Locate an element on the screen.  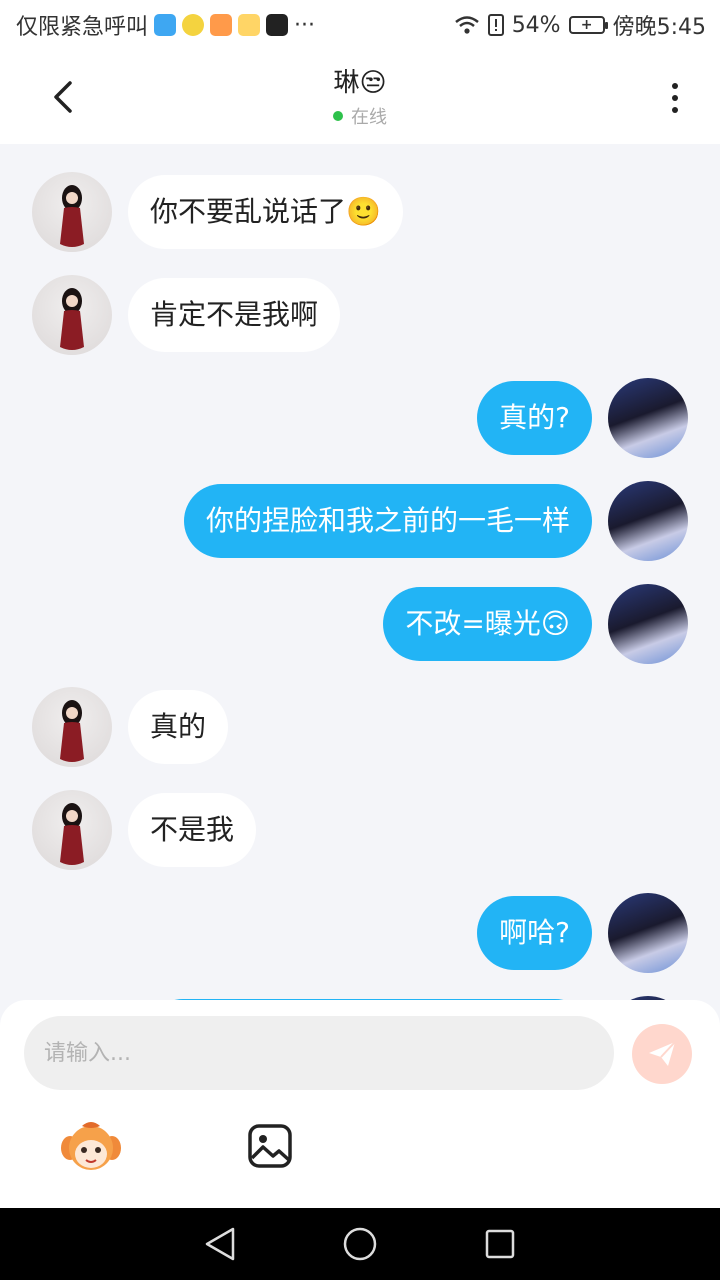
battery-icon: + is located at coordinates (588, 25).